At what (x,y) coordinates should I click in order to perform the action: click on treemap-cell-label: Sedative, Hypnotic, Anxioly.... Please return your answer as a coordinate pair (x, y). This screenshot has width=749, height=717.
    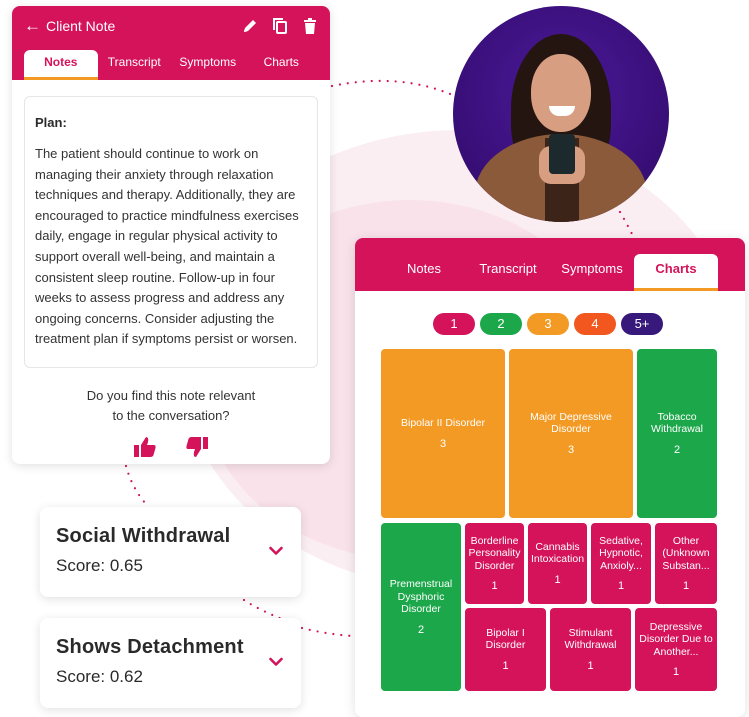
    Looking at the image, I should click on (621, 553).